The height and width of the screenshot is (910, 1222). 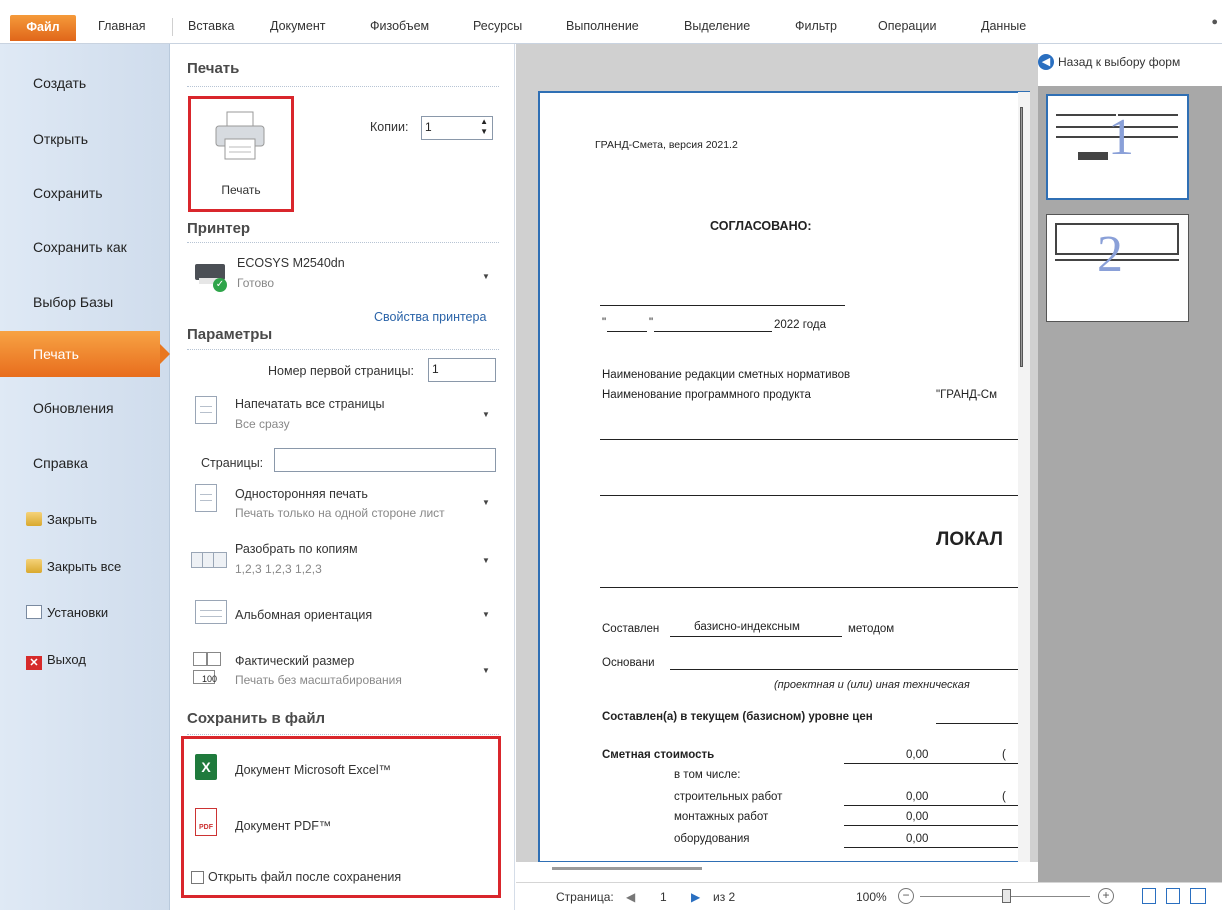 What do you see at coordinates (294, 661) in the screenshot?
I see `size-option: Фактический размер` at bounding box center [294, 661].